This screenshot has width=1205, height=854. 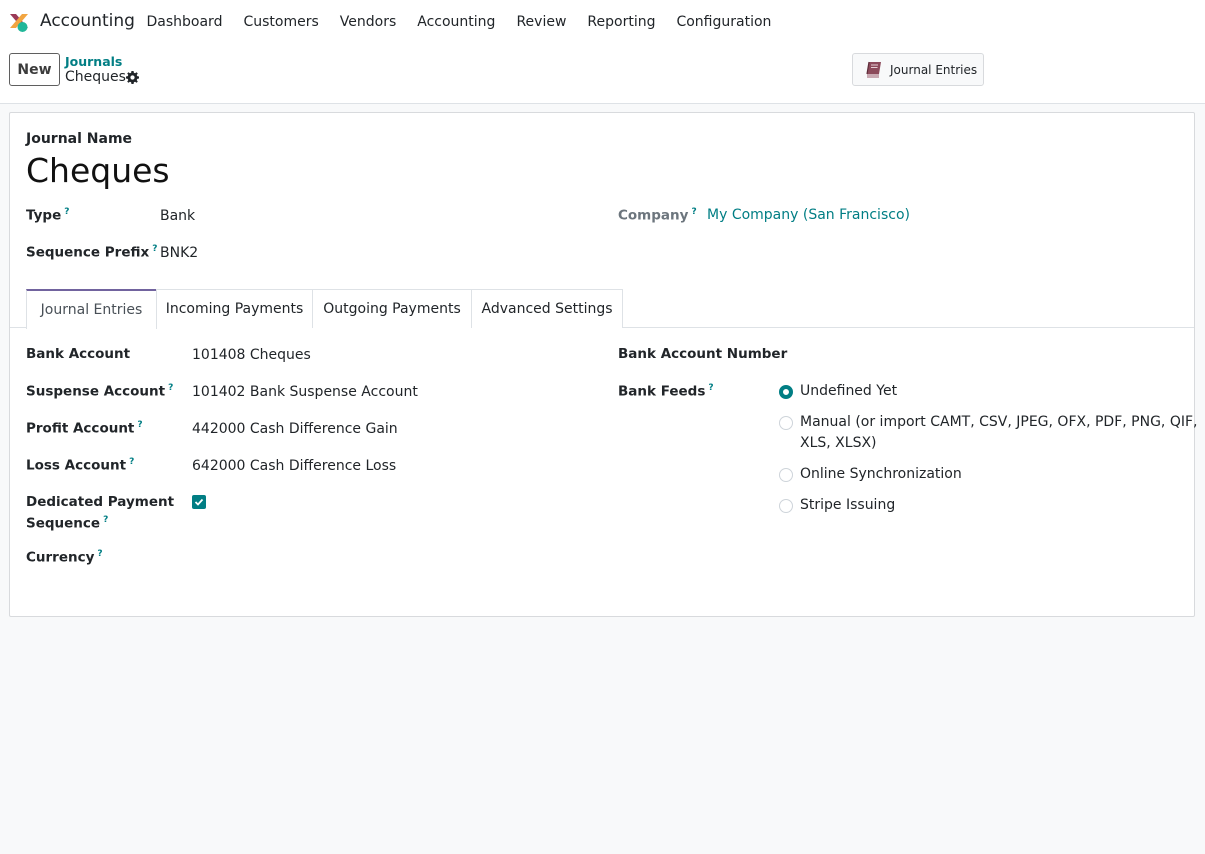 What do you see at coordinates (295, 429) in the screenshot?
I see `profit-account-field: 442000 Cash Difference Gain` at bounding box center [295, 429].